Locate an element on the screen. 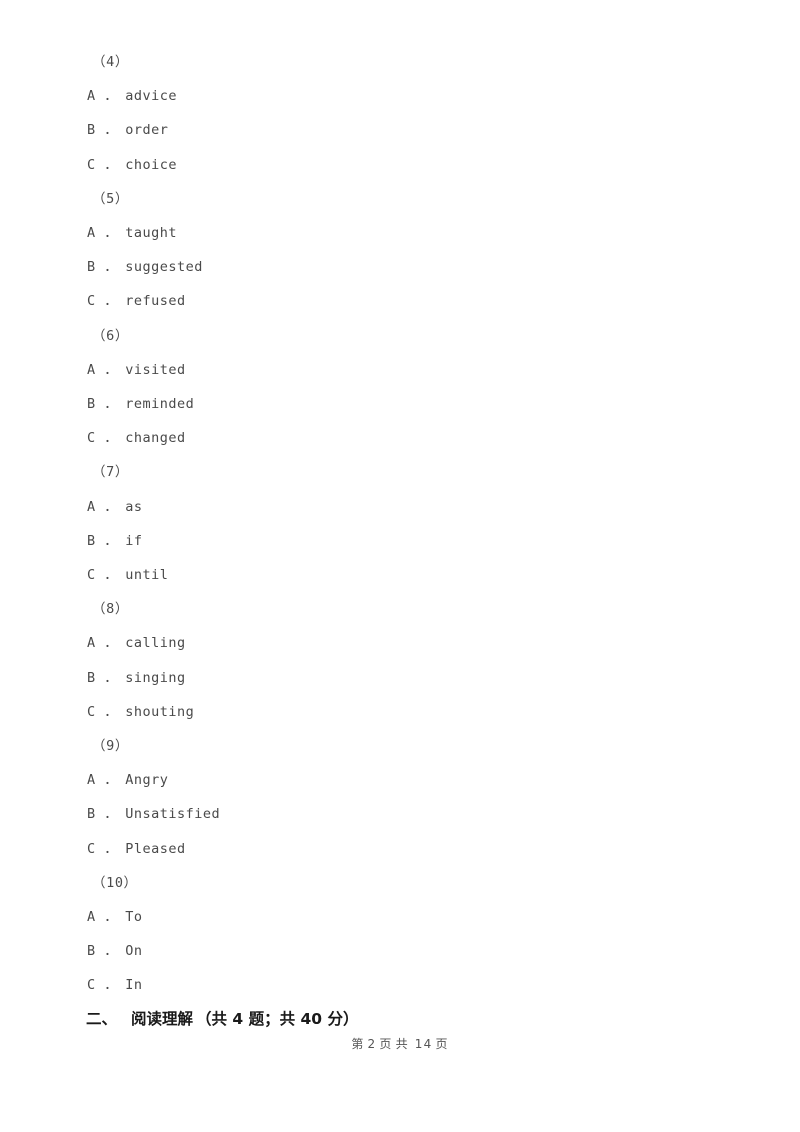 The image size is (800, 1132). answer-option: B ． singing is located at coordinates (136, 676).